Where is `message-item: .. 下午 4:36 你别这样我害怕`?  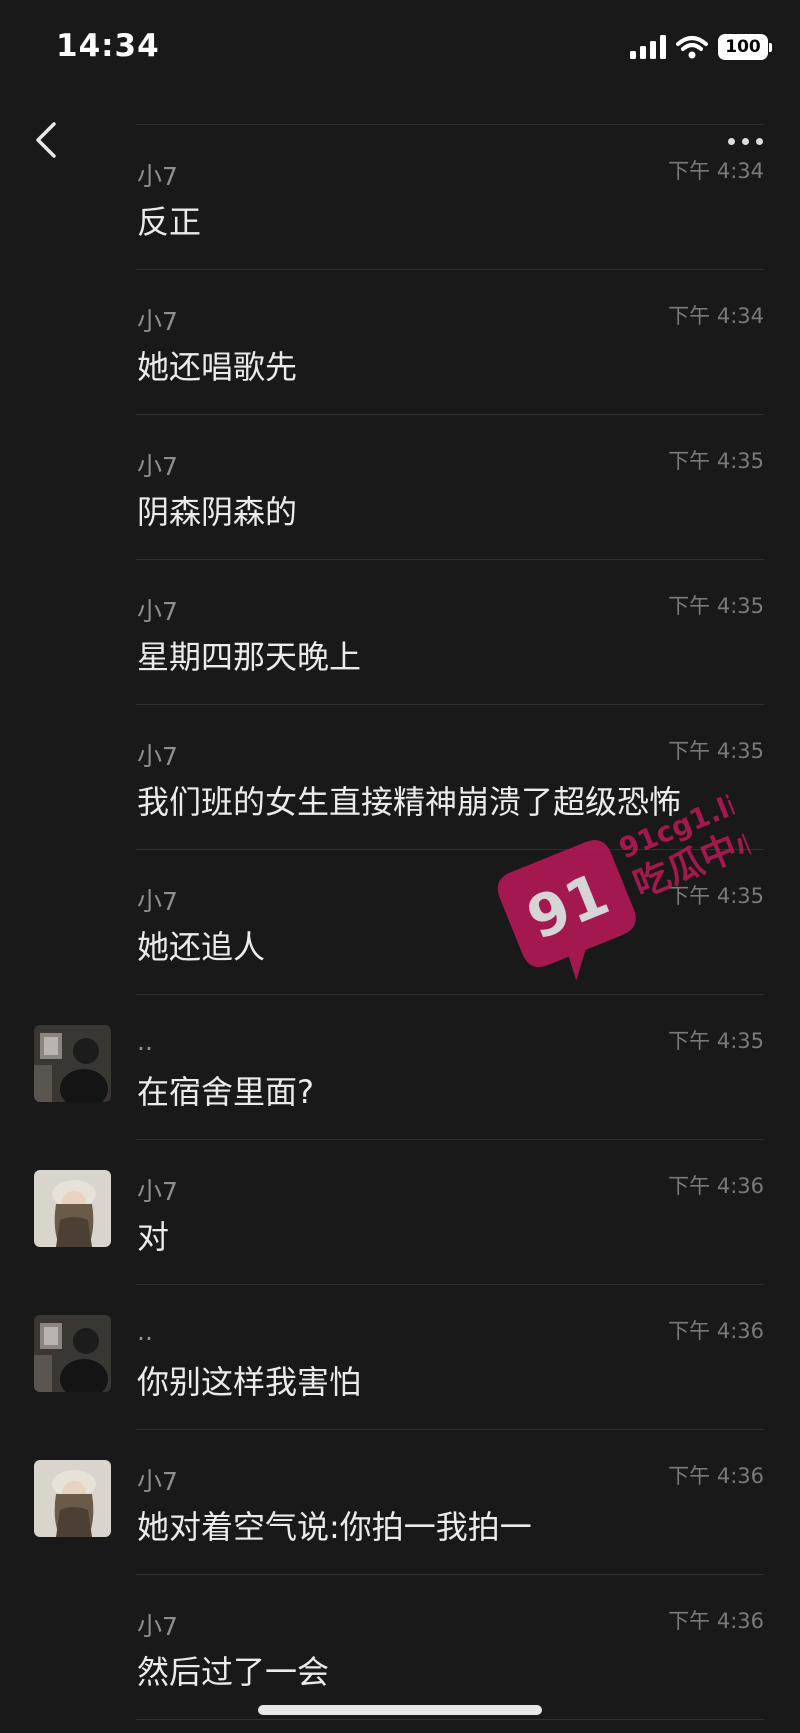 message-item: .. 下午 4:36 你别这样我害怕 is located at coordinates (400, 1357).